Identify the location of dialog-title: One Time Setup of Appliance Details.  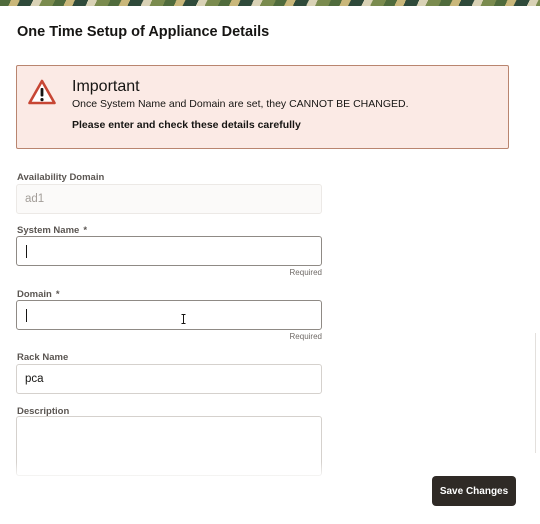
(143, 32).